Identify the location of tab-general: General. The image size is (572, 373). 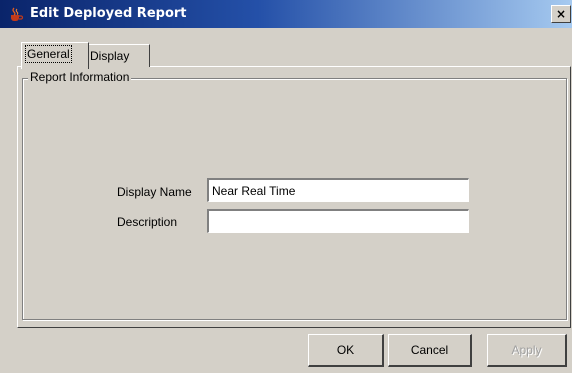
(55, 55).